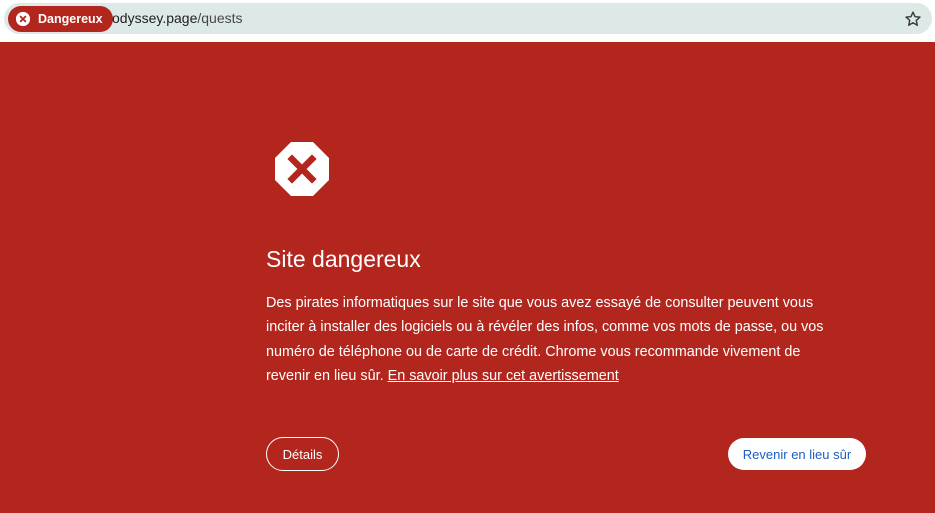  I want to click on security-chip: Dangereux, so click(60, 19).